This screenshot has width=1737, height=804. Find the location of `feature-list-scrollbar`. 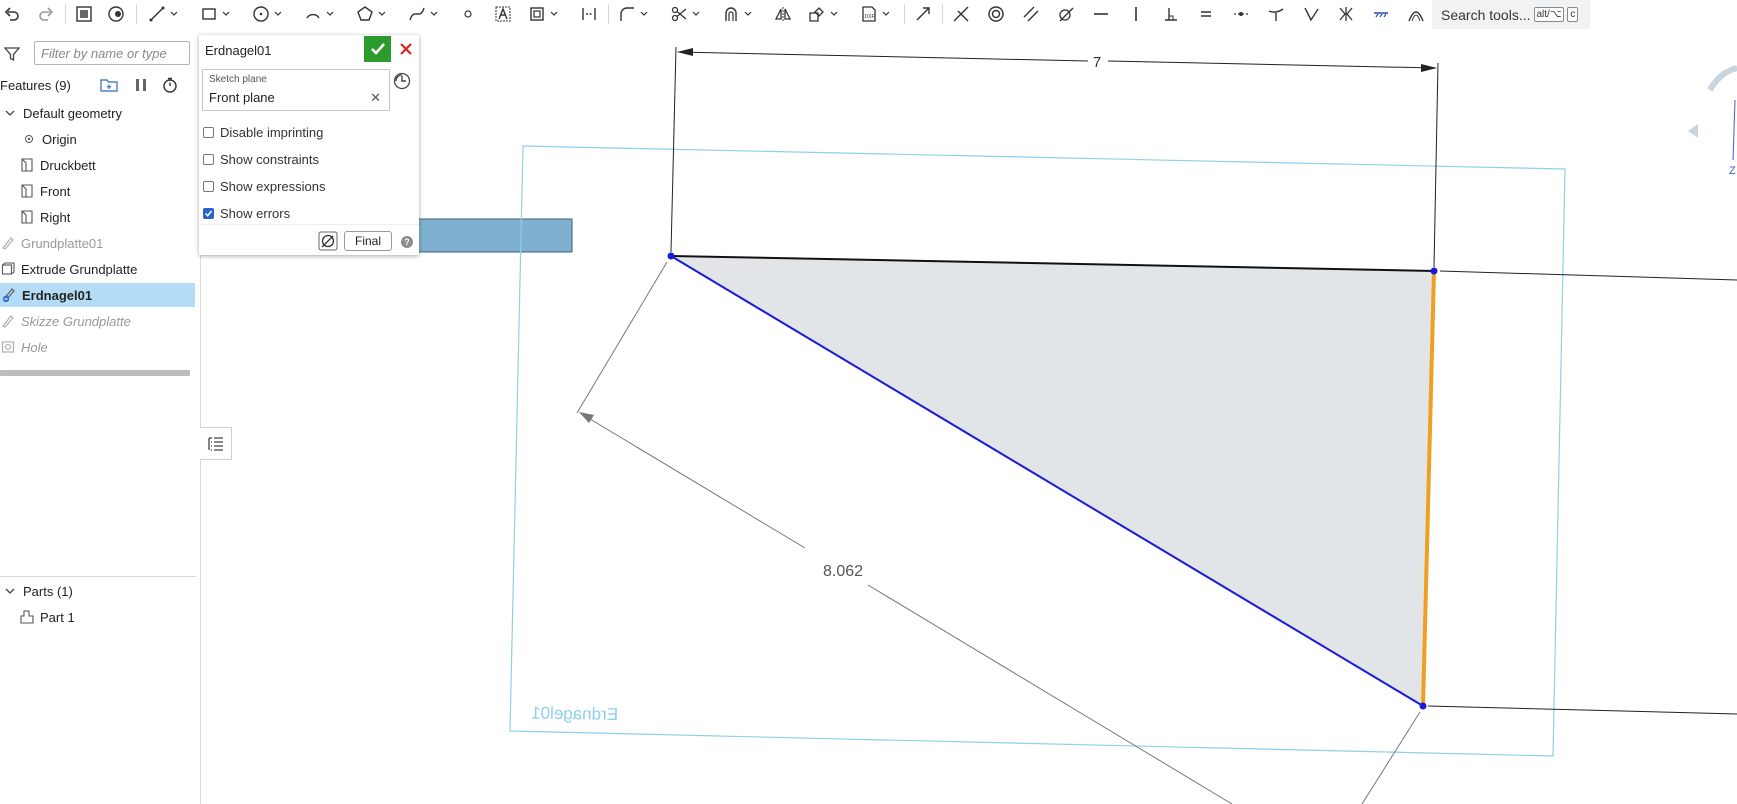

feature-list-scrollbar is located at coordinates (95, 373).